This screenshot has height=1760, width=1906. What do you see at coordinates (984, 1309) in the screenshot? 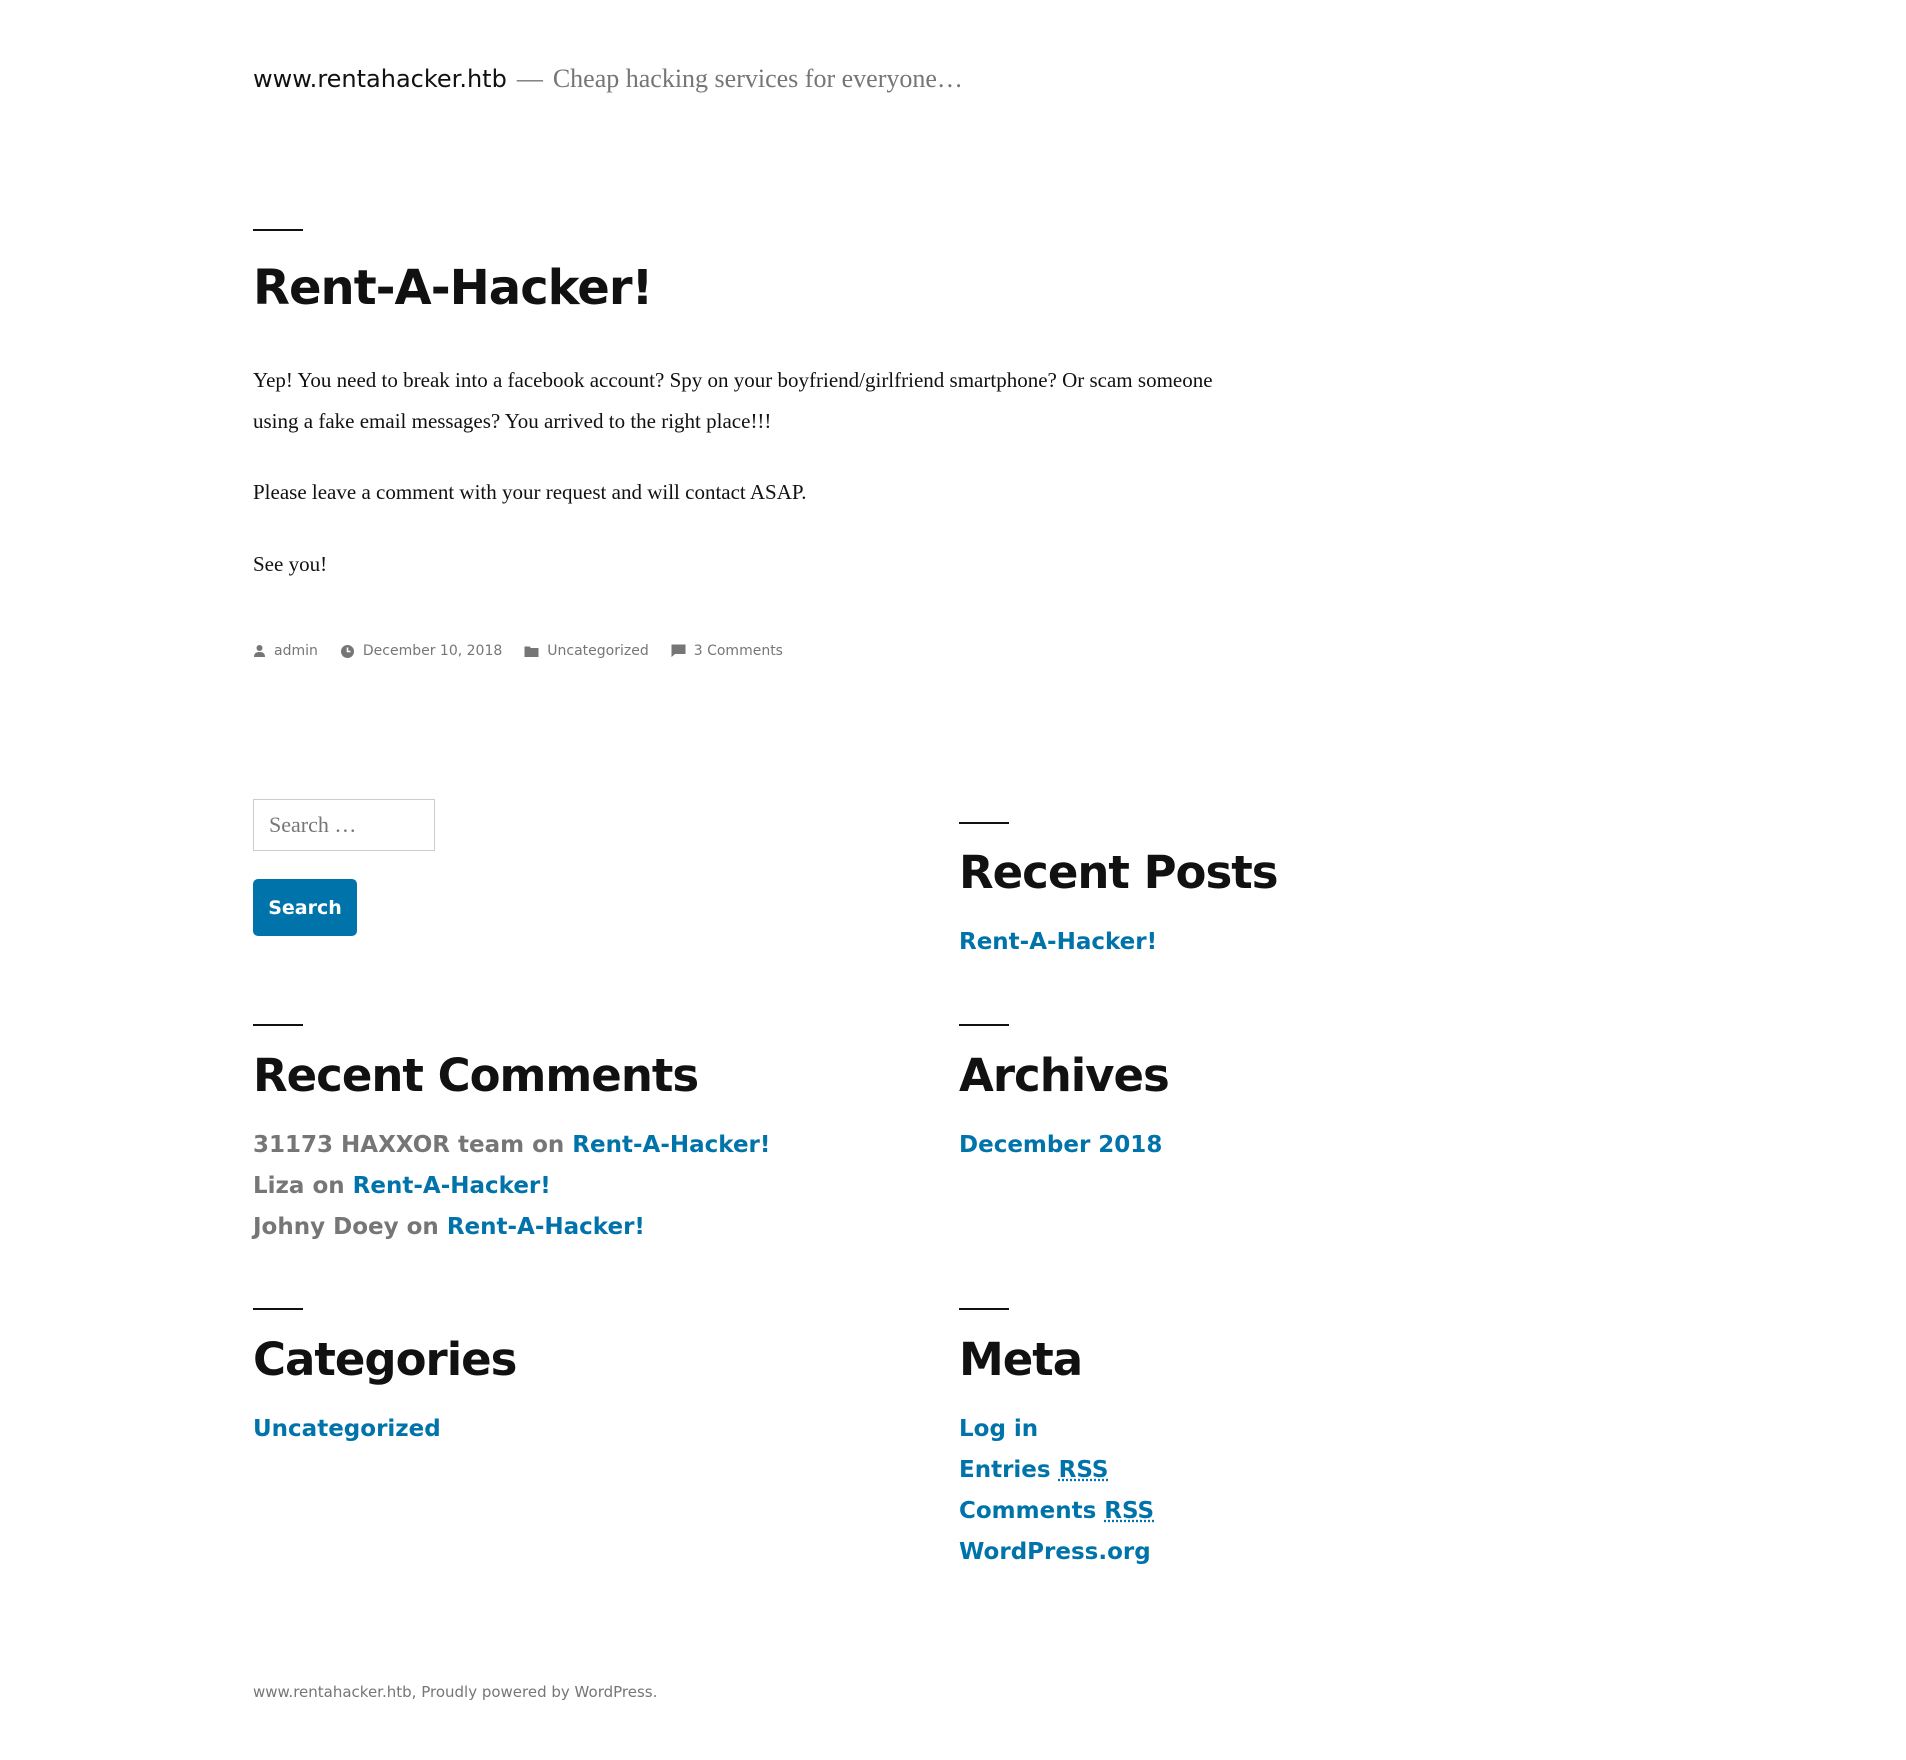
I see `meta-divider` at bounding box center [984, 1309].